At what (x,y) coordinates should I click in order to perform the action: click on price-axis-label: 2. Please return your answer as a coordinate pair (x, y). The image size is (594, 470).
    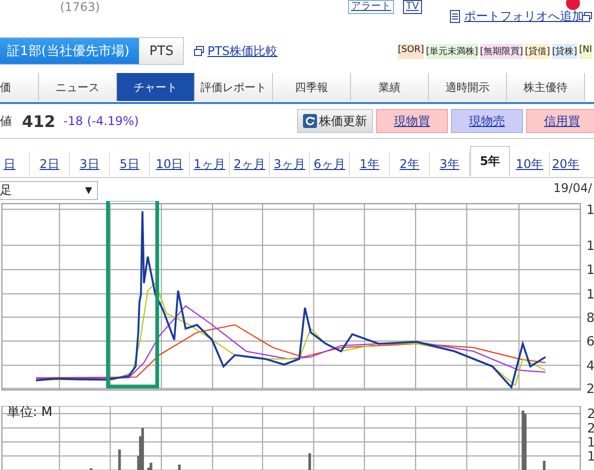
    Looking at the image, I should click on (590, 389).